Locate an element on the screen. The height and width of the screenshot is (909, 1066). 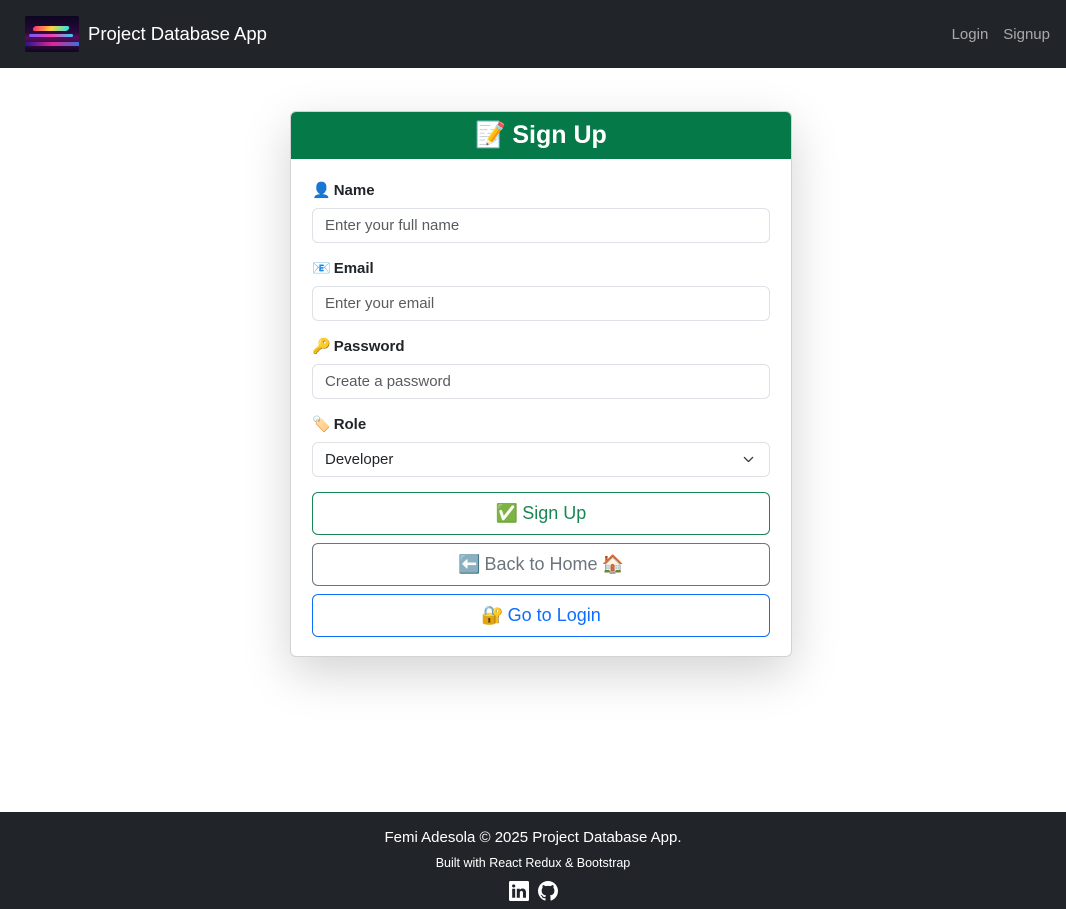
check-mark-icon: ✅ is located at coordinates (507, 513).